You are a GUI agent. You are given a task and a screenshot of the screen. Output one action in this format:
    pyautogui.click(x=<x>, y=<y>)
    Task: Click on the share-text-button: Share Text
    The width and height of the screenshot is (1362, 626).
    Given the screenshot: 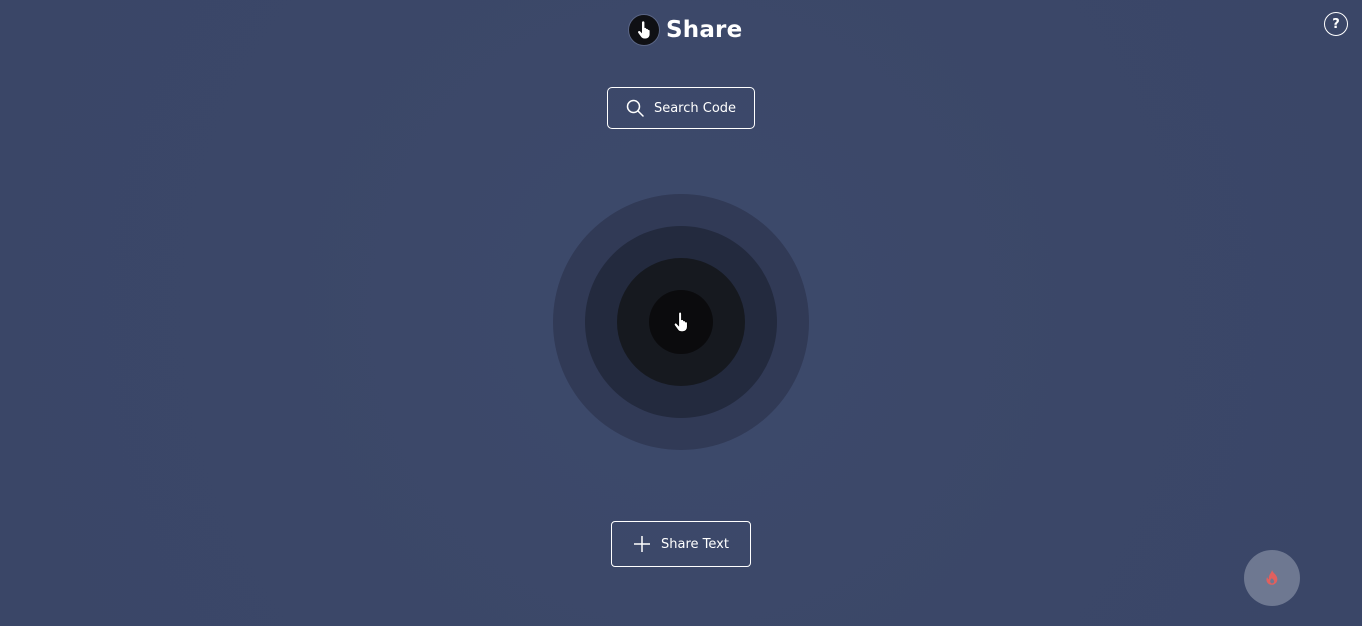 What is the action you would take?
    pyautogui.click(x=681, y=544)
    